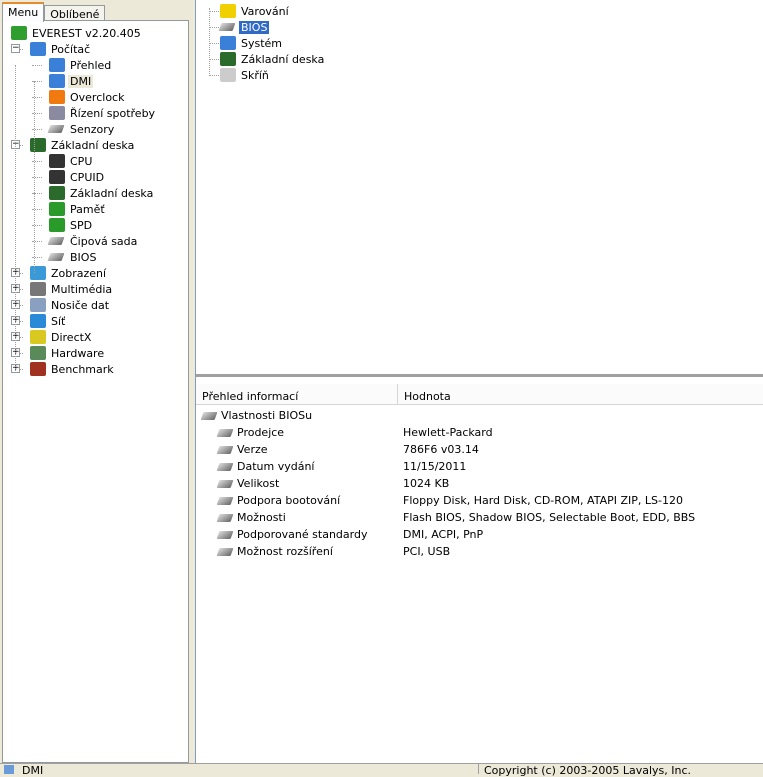 The width and height of the screenshot is (763, 777). I want to click on tree-item: Řízení spotřeby, so click(103, 113).